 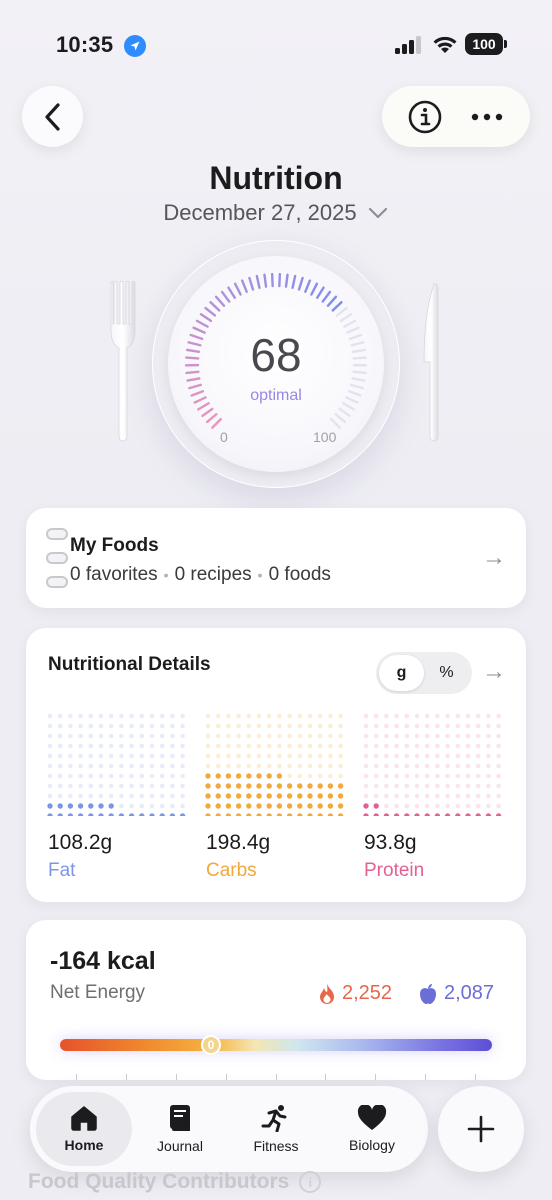 What do you see at coordinates (200, 575) in the screenshot?
I see `my-foods-stats: 0 favorites • 0 recipes • 0 foods` at bounding box center [200, 575].